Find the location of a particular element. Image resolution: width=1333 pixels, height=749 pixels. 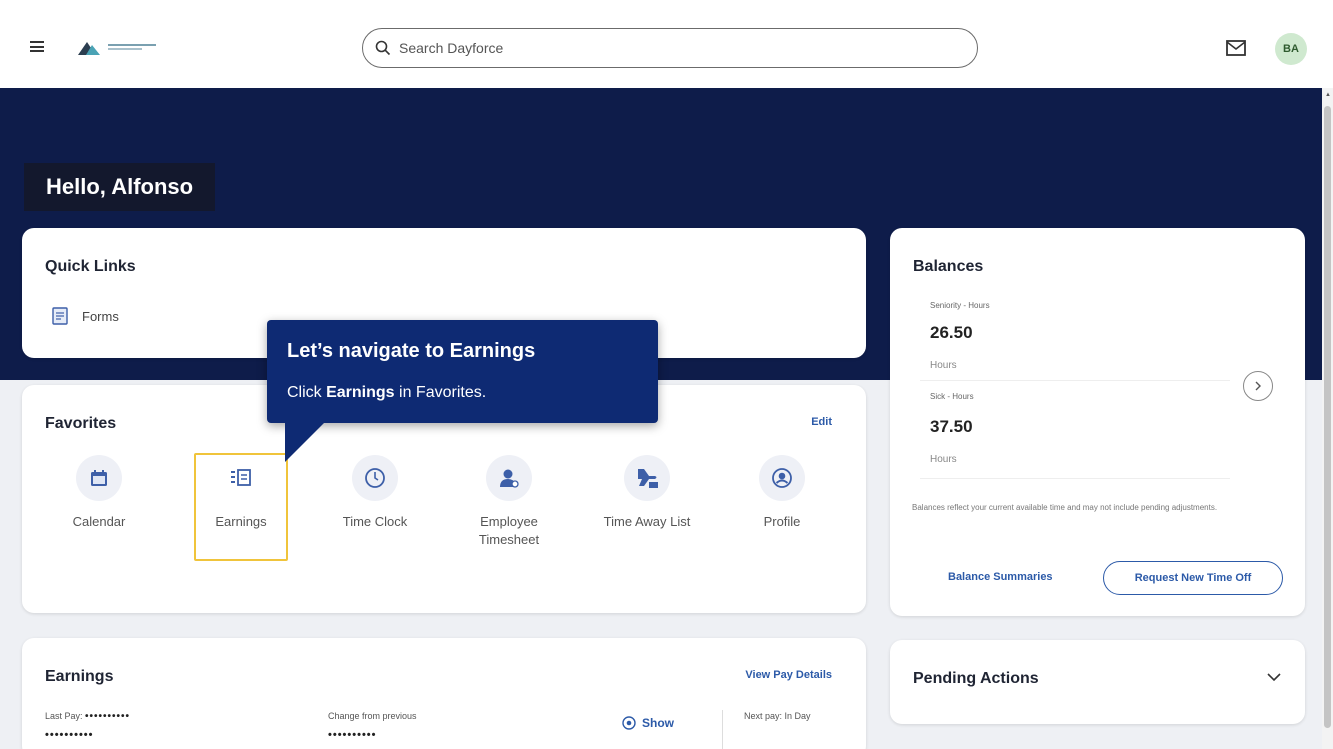

show-earnings-label: Show is located at coordinates (658, 723).